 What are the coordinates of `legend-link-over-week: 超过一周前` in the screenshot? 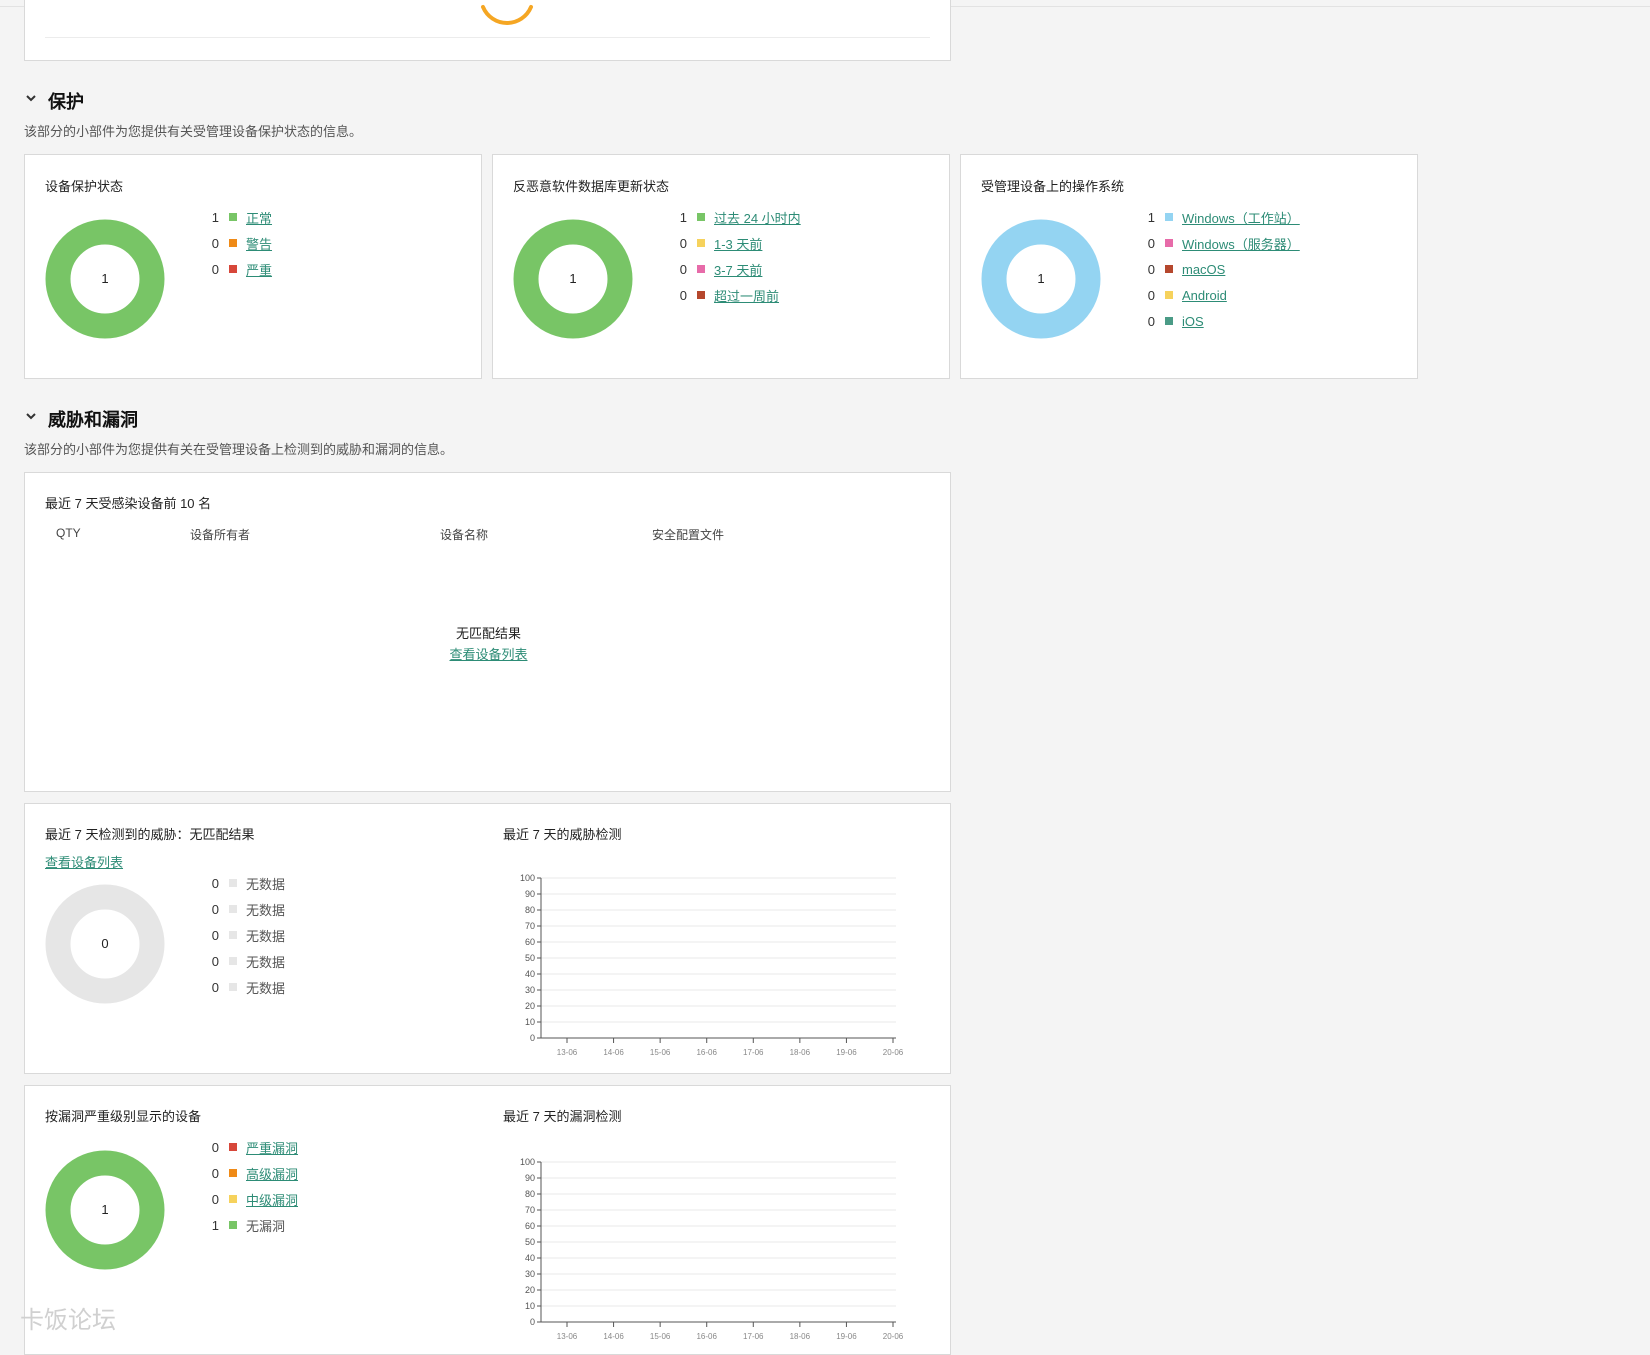 It's located at (746, 295).